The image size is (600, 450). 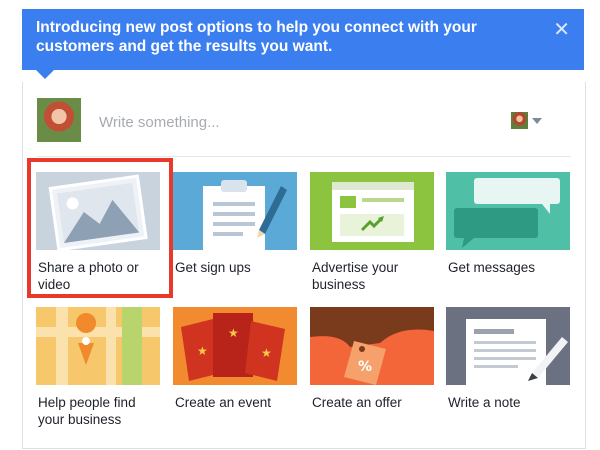 What do you see at coordinates (100, 228) in the screenshot?
I see `highlight-box` at bounding box center [100, 228].